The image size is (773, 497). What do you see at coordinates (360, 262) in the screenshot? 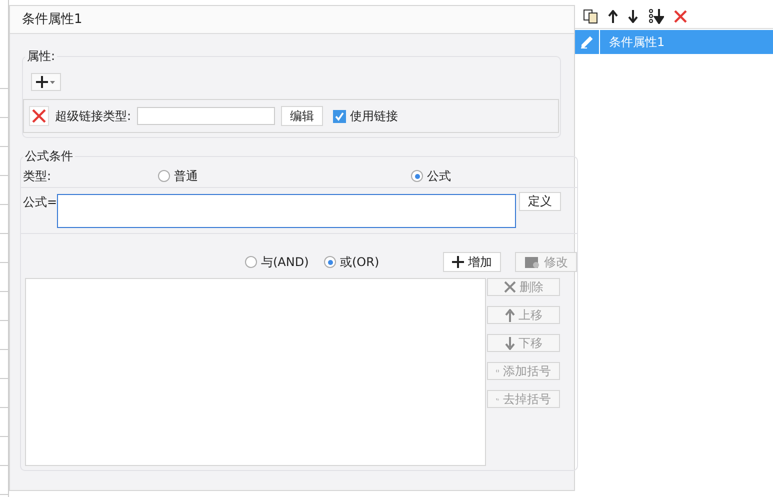
I see `radio-label: 或(OR)` at bounding box center [360, 262].